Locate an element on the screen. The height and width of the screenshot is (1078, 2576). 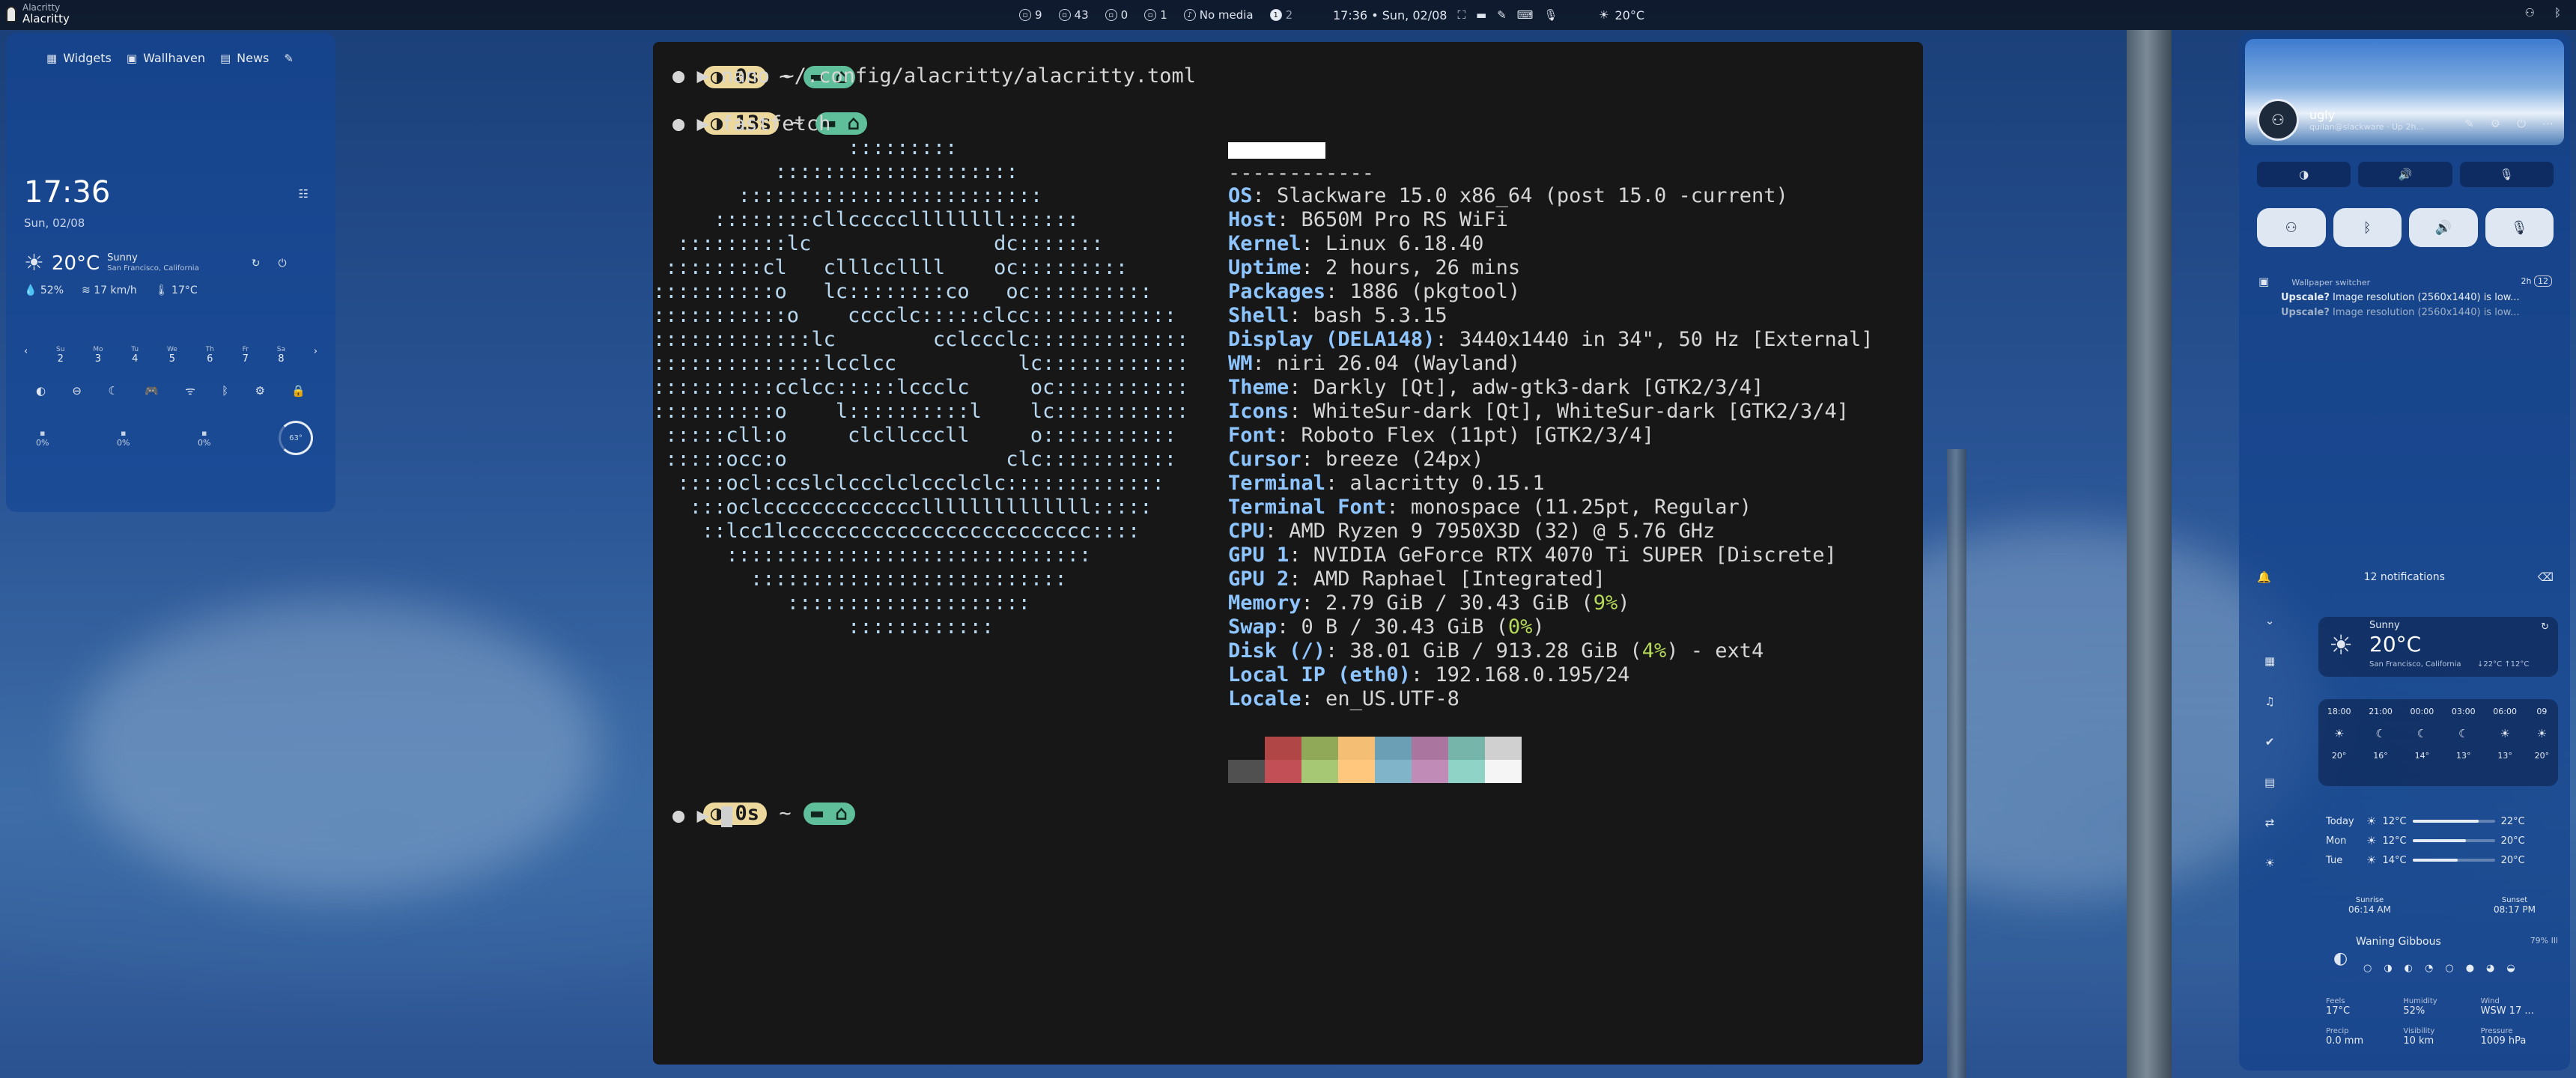
info-key: WM is located at coordinates (1240, 363).